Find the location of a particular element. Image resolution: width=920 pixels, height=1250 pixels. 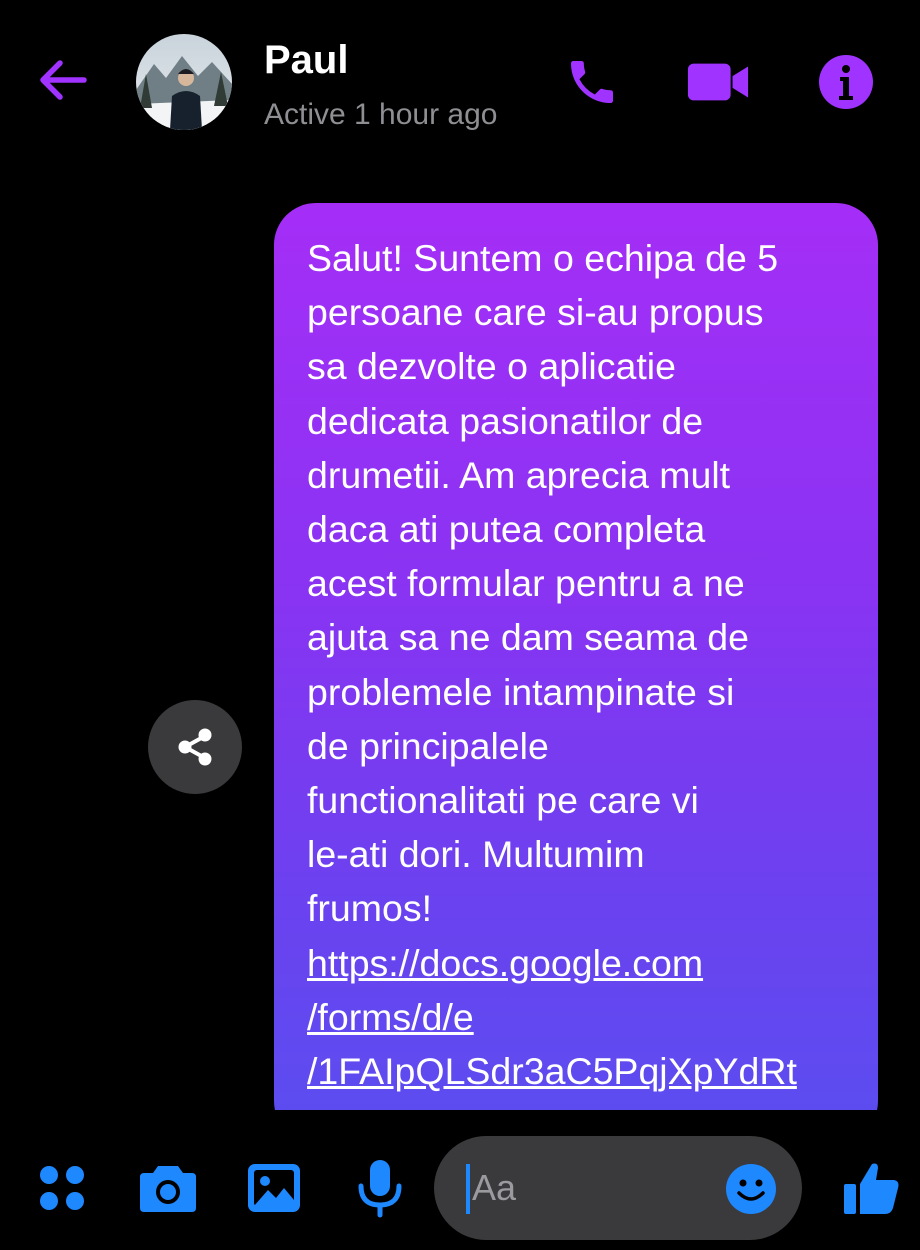

emoji-button is located at coordinates (751, 1189).